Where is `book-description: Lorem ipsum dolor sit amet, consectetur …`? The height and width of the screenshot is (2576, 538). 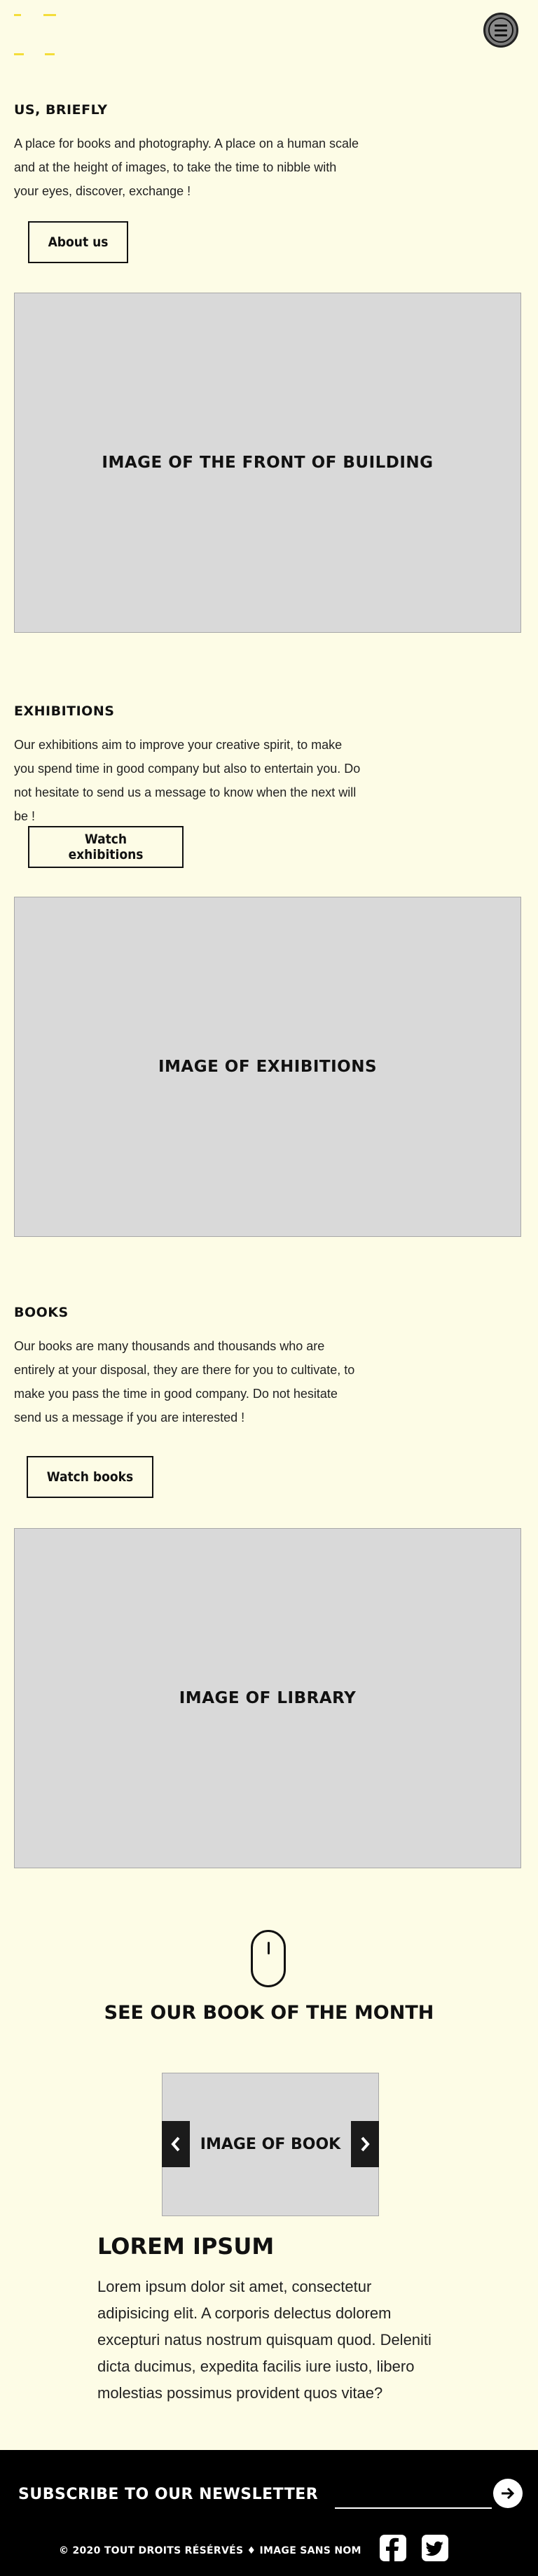
book-description: Lorem ipsum dolor sit amet, consectetur … is located at coordinates (264, 2340).